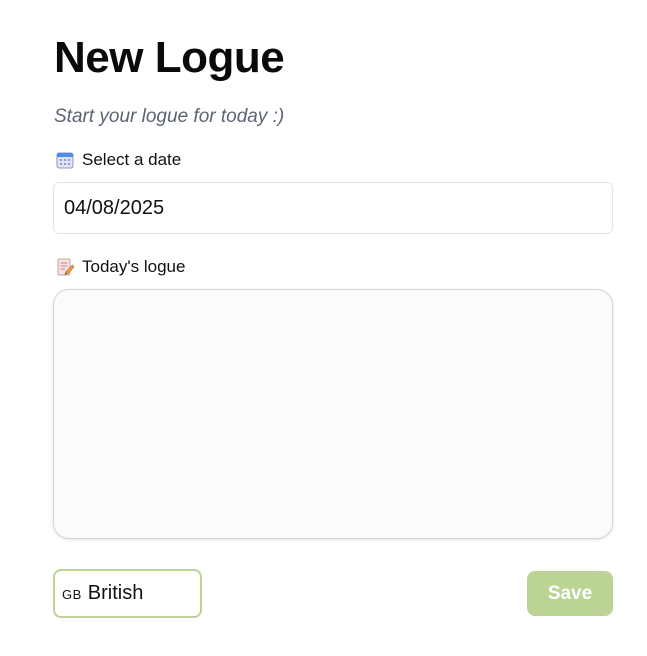 This screenshot has height=656, width=647. Describe the element at coordinates (132, 159) in the screenshot. I see `date-label-text: Select a date` at that location.